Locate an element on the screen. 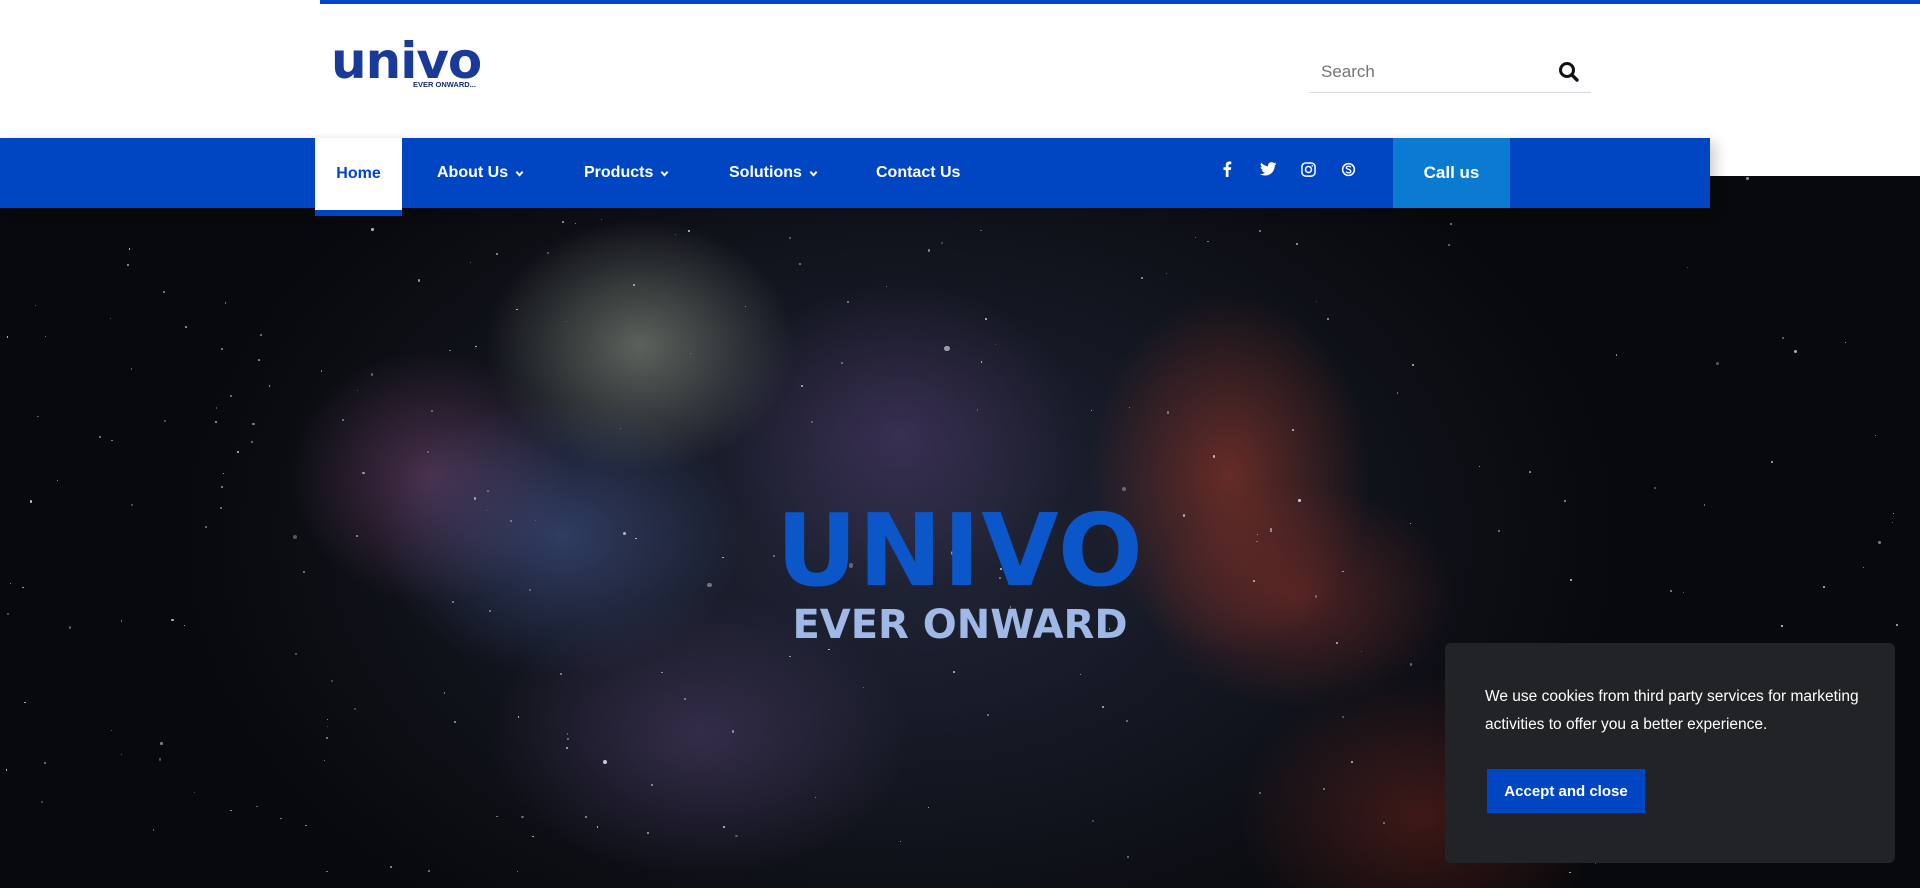  search-input is located at coordinates (1431, 72).